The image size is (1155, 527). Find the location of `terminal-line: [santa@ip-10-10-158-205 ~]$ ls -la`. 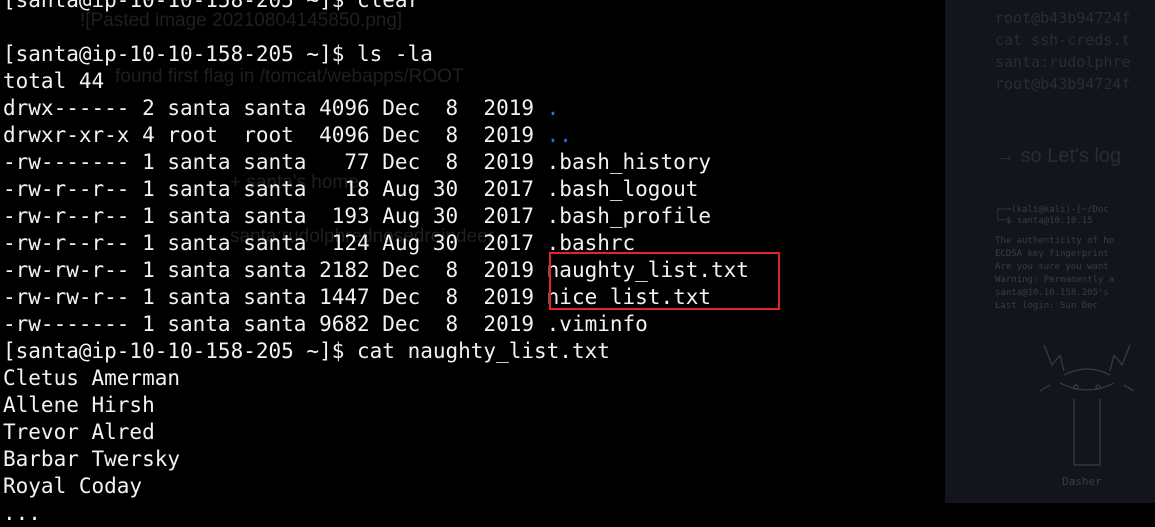

terminal-line: [santa@ip-10-10-158-205 ~]$ ls -la is located at coordinates (376, 54).